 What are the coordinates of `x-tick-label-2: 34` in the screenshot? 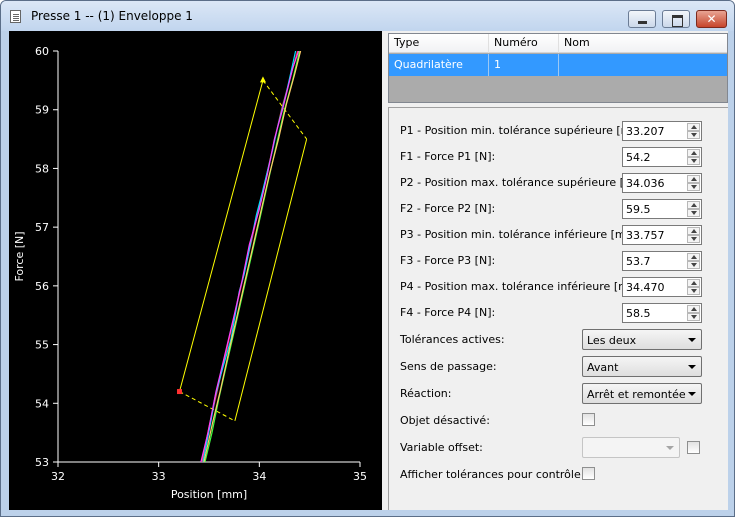 It's located at (259, 476).